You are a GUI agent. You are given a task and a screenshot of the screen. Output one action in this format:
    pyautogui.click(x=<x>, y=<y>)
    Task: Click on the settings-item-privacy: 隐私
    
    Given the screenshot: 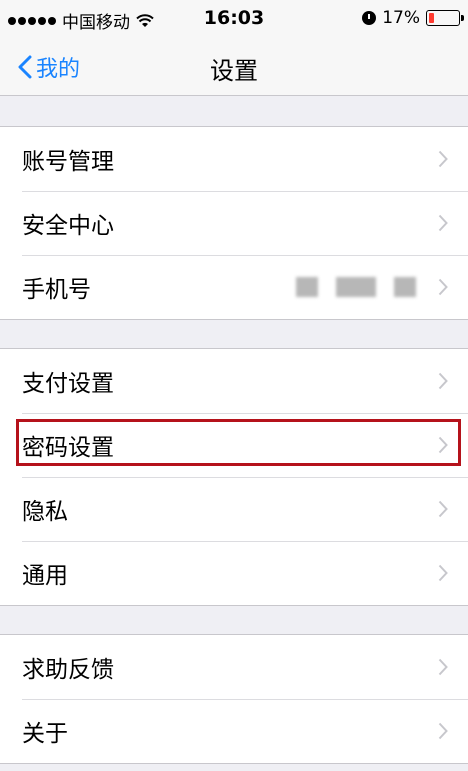 What is the action you would take?
    pyautogui.click(x=234, y=509)
    